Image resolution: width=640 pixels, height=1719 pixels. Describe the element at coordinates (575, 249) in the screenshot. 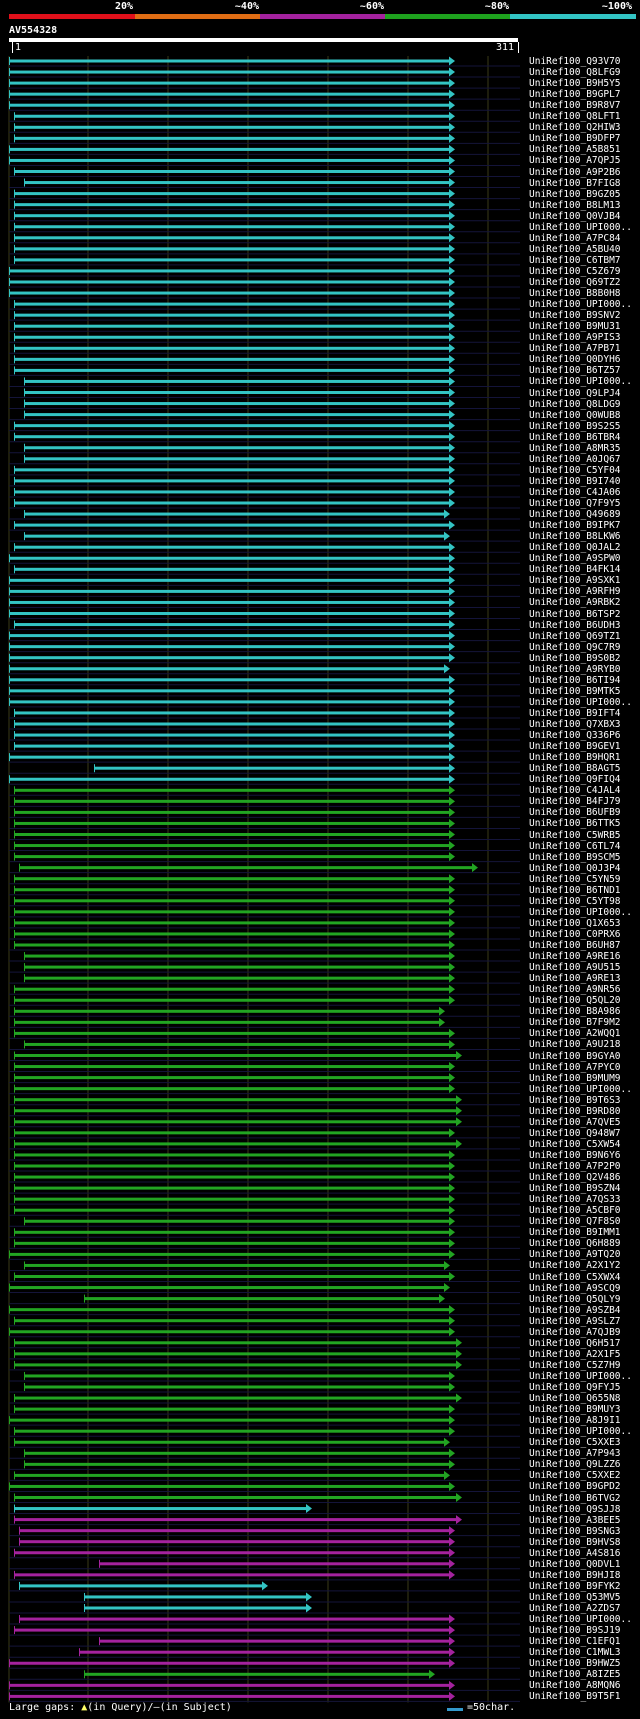

I see `hit-name-link: UniRef100_A5BU40` at that location.